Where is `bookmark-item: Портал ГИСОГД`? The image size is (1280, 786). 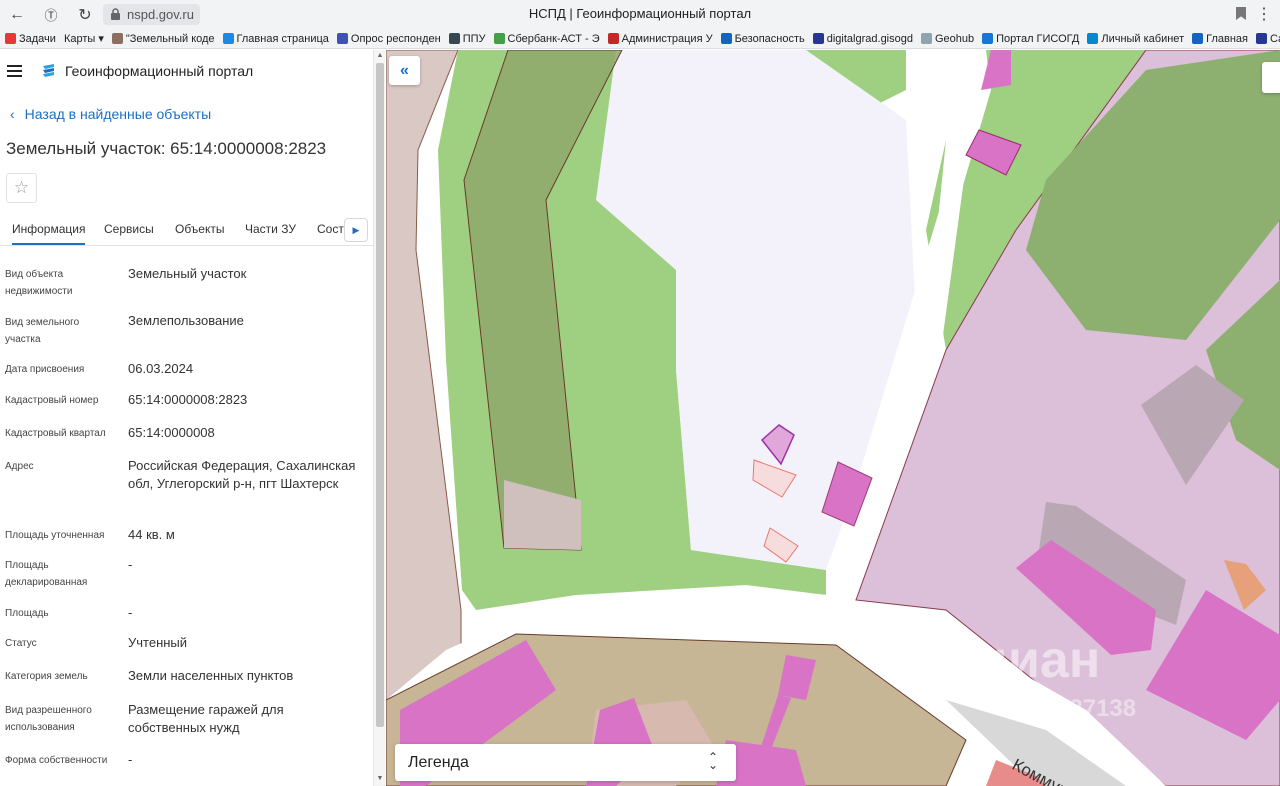
bookmark-item: Портал ГИСОГД is located at coordinates (1030, 39).